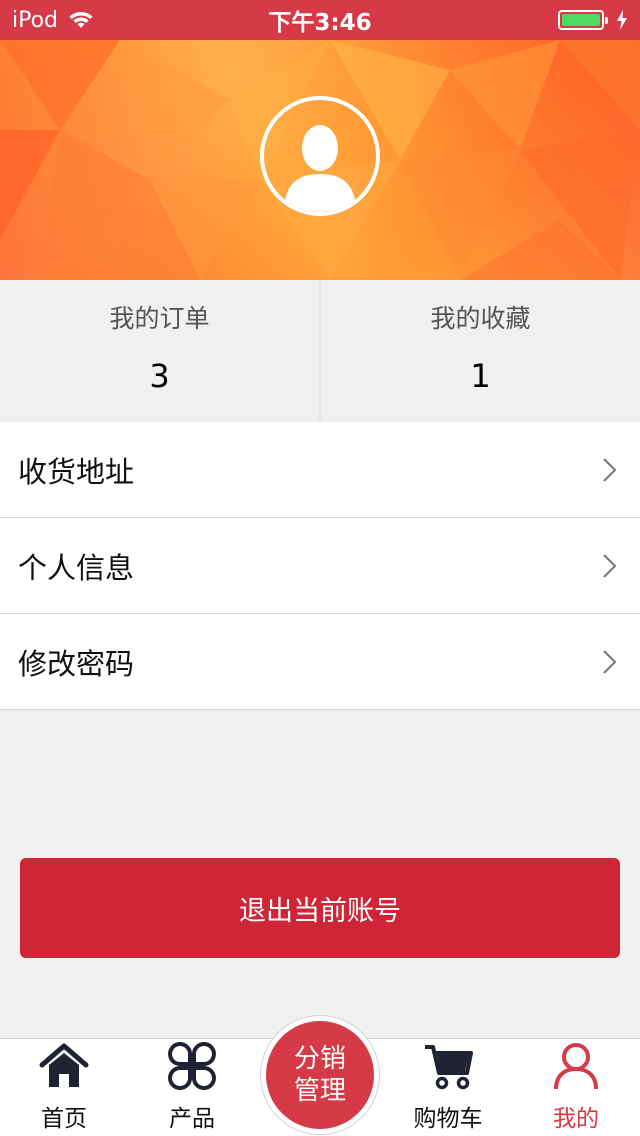 This screenshot has width=640, height=1136. Describe the element at coordinates (622, 20) in the screenshot. I see `charging-bolt-icon` at that location.